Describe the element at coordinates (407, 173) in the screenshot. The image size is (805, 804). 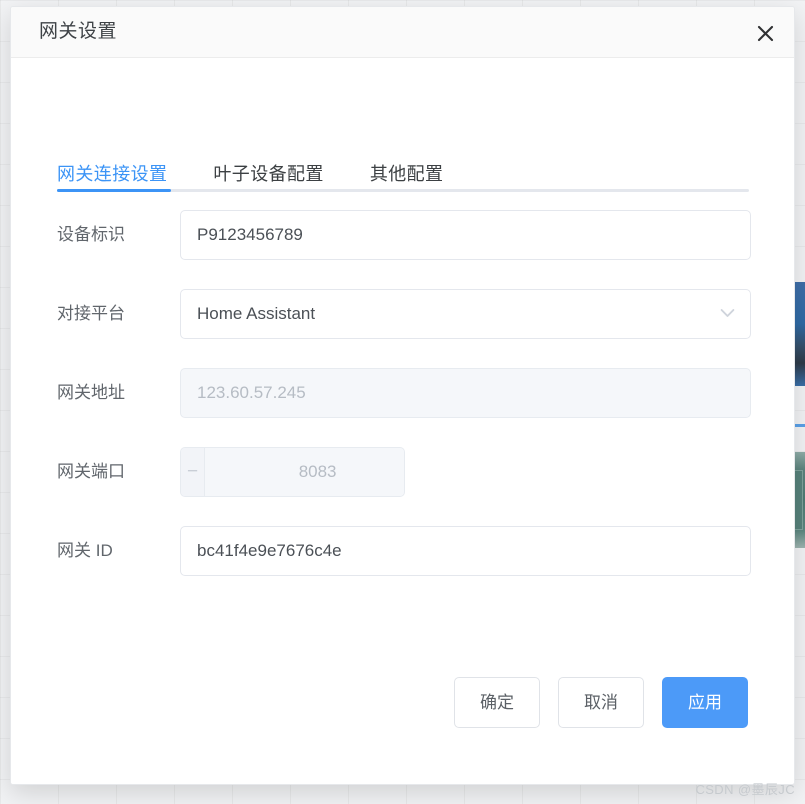
I see `tab-other-config: 其他配置` at that location.